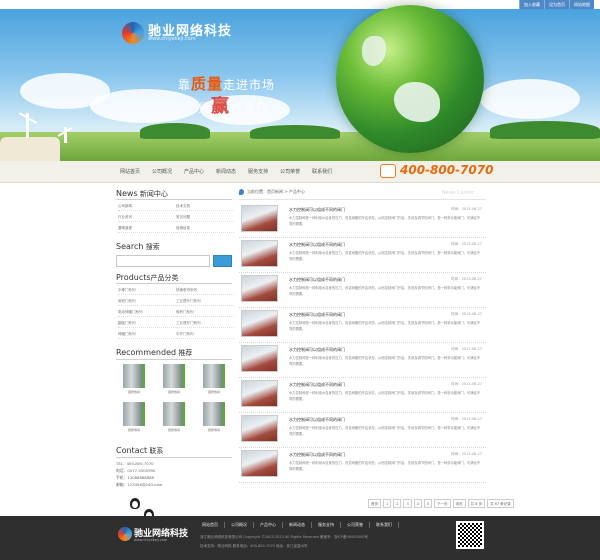  I want to click on pager-page: 2, so click(397, 503).